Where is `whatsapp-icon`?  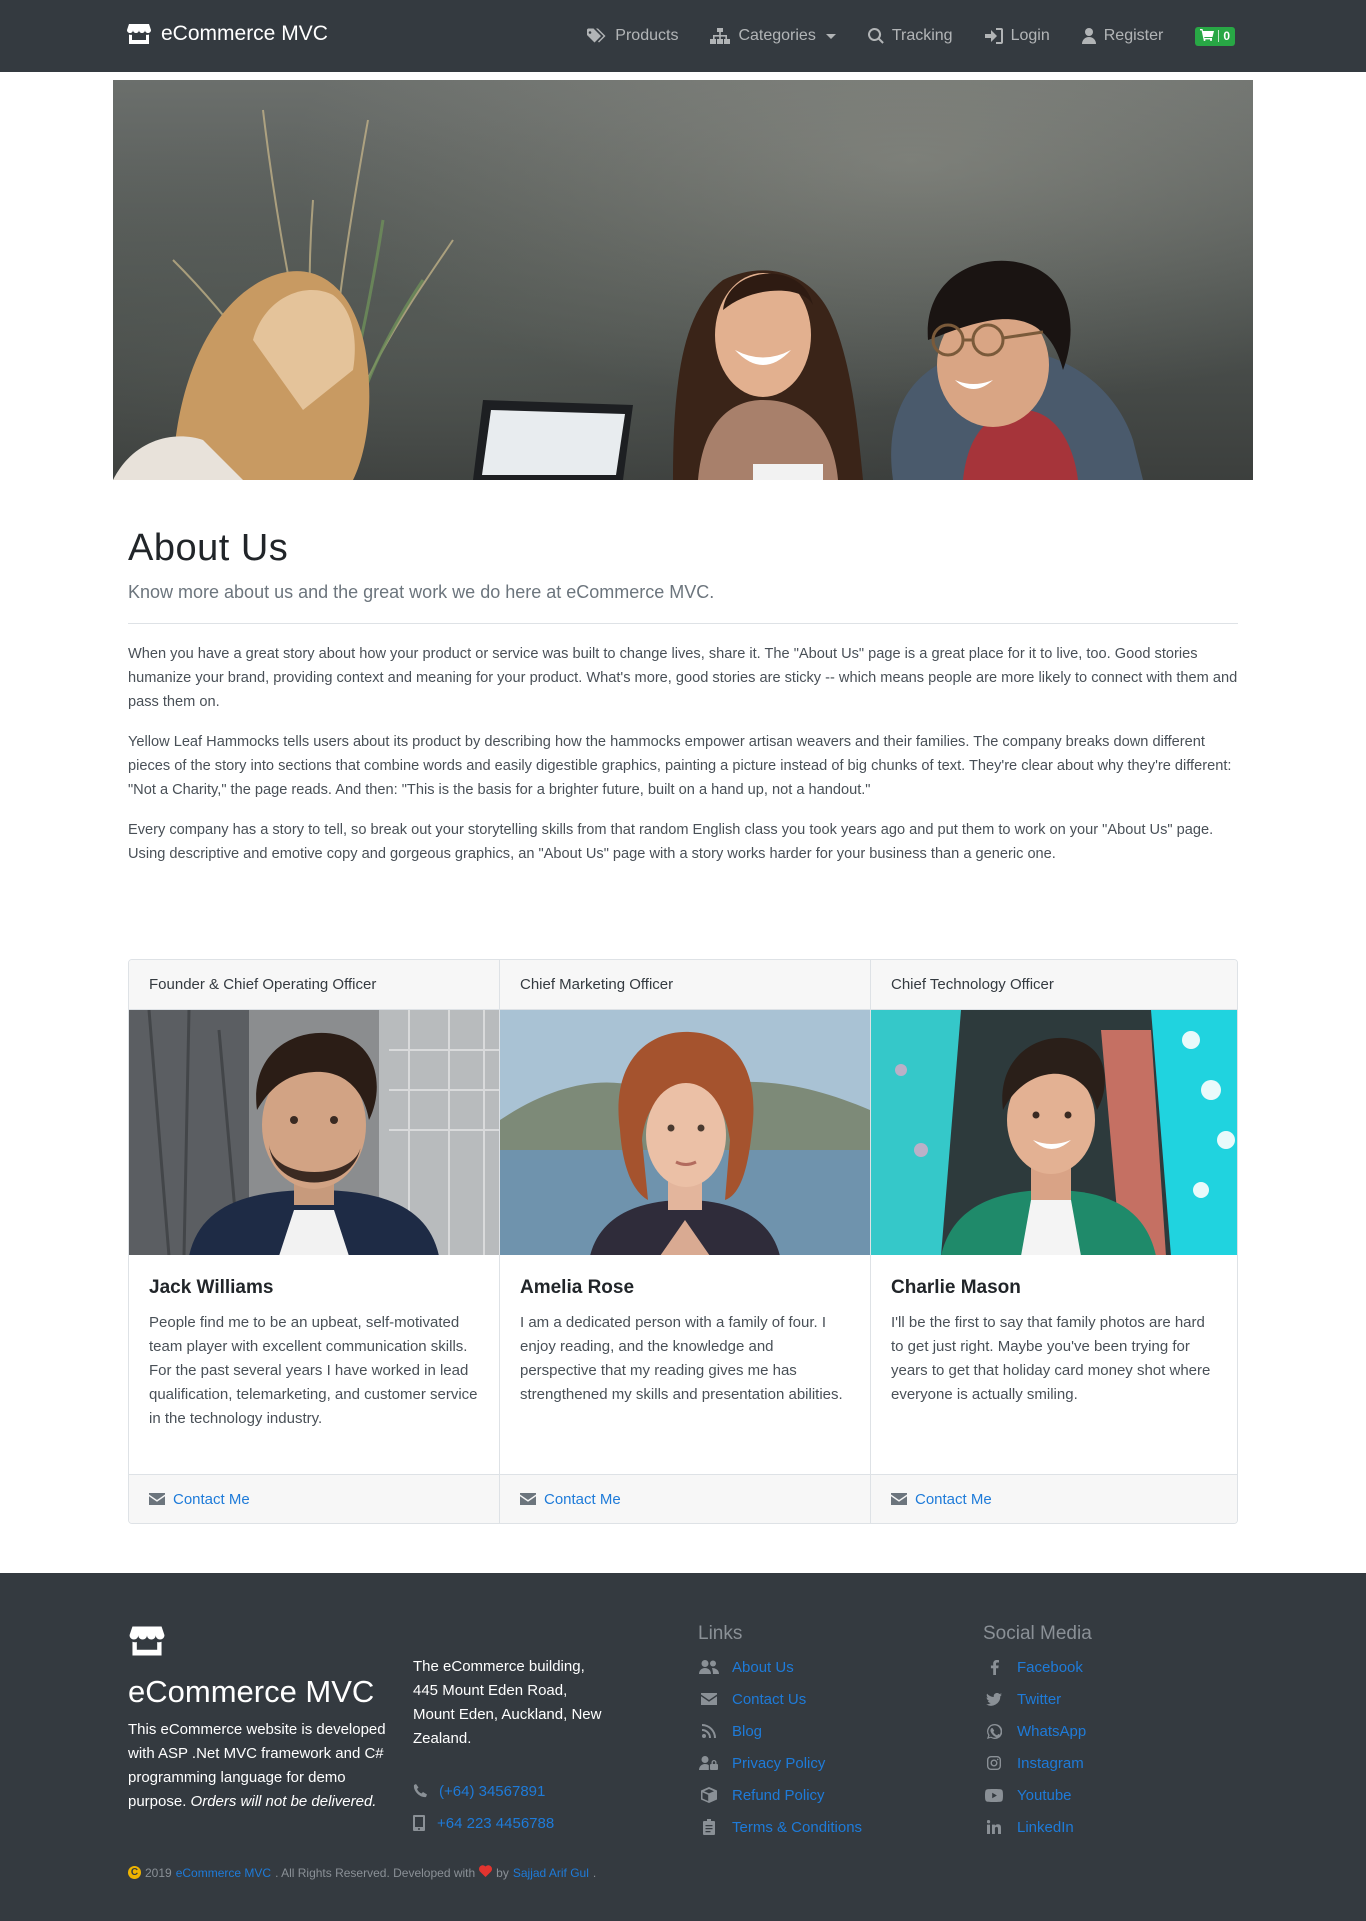
whatsapp-icon is located at coordinates (994, 1731).